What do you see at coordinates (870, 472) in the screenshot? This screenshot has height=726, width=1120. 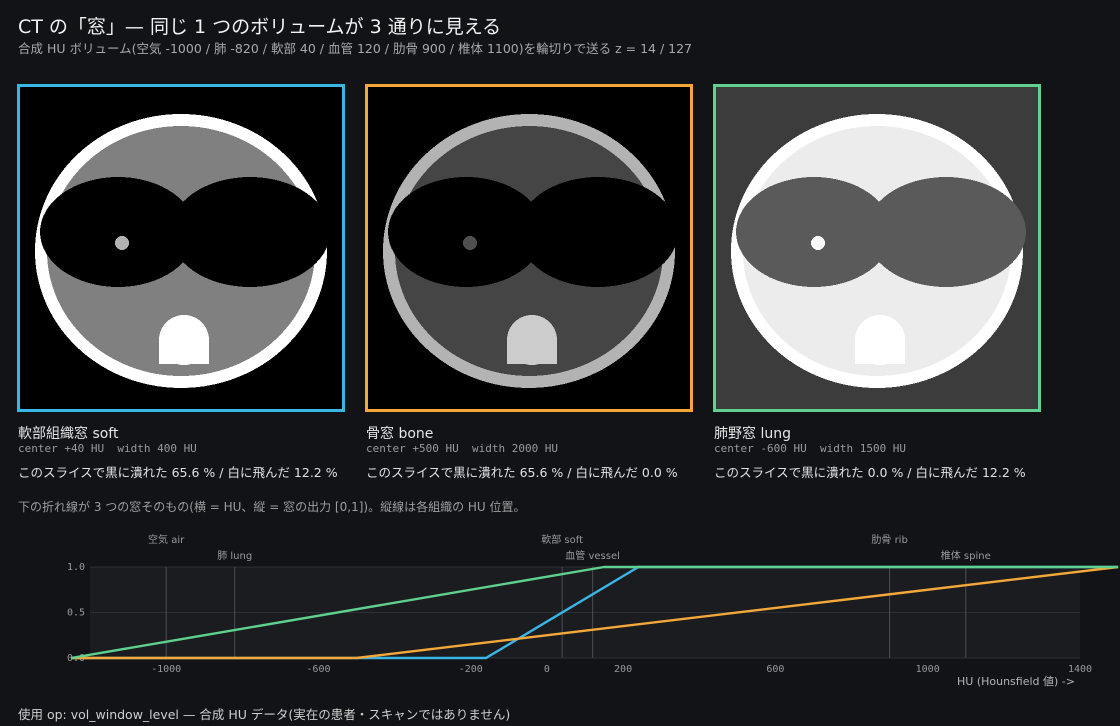 I see `lung-window-stats: このスライスで黒に潰れた 0.0 % / 白に飛んだ 12.2 %` at bounding box center [870, 472].